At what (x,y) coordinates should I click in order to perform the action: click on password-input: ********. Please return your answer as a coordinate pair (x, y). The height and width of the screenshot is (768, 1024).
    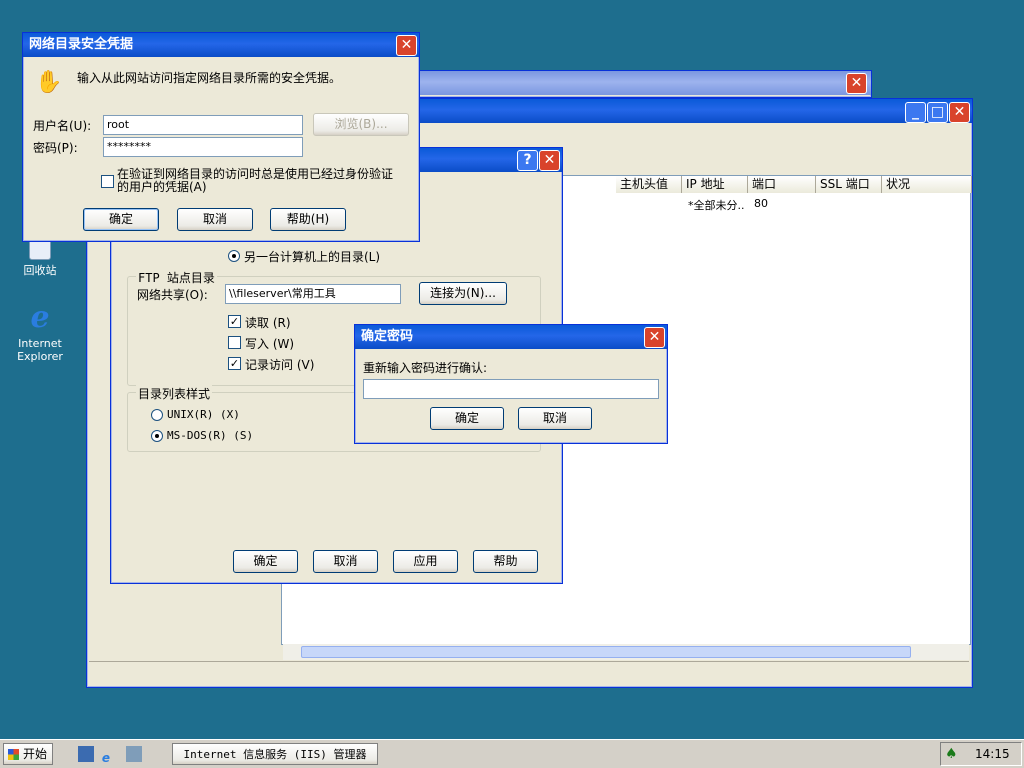
    Looking at the image, I should click on (203, 147).